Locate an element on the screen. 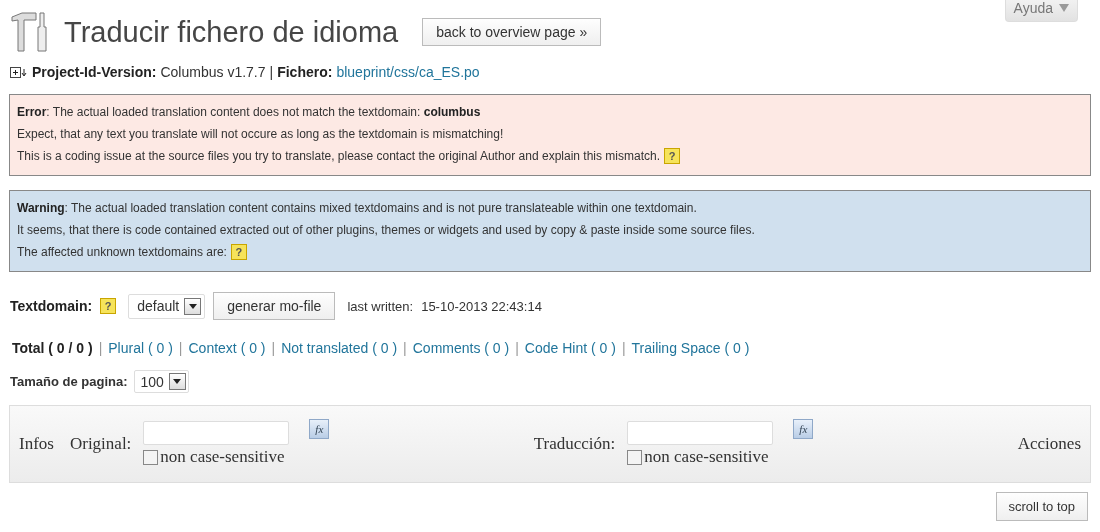 This screenshot has height=532, width=1100. version-text: Columbus v1.7.7 is located at coordinates (213, 72).